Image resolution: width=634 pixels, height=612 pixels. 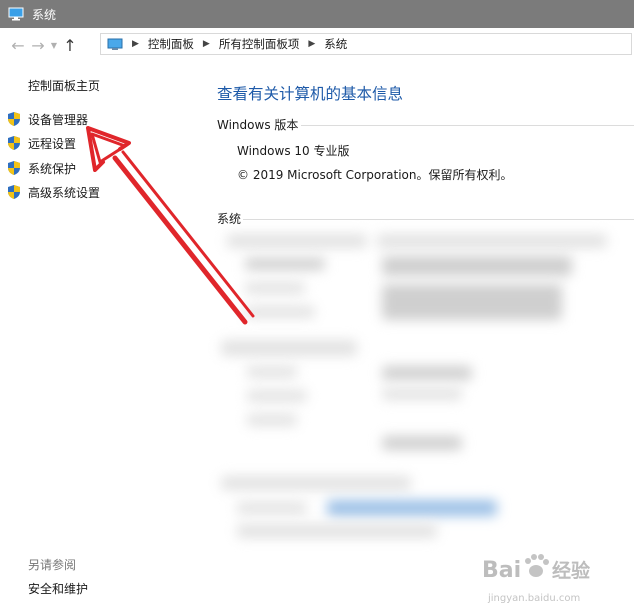 I want to click on watermark-text: Bai, so click(x=501, y=570).